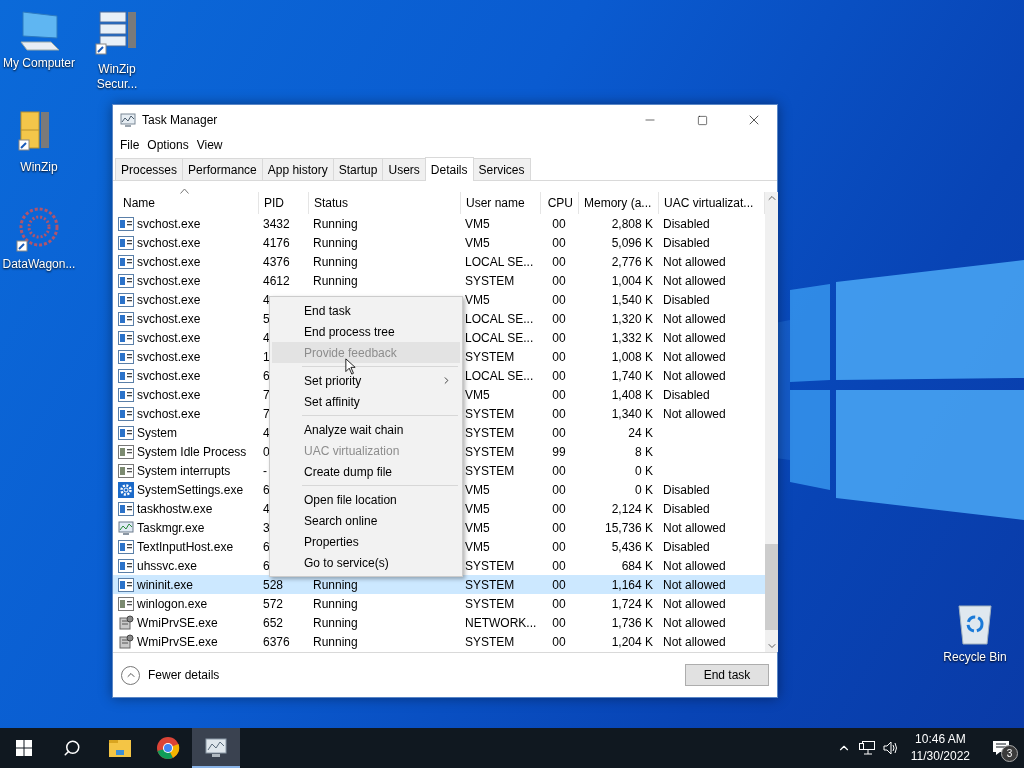  I want to click on notification-count-badge: 3, so click(1009, 753).